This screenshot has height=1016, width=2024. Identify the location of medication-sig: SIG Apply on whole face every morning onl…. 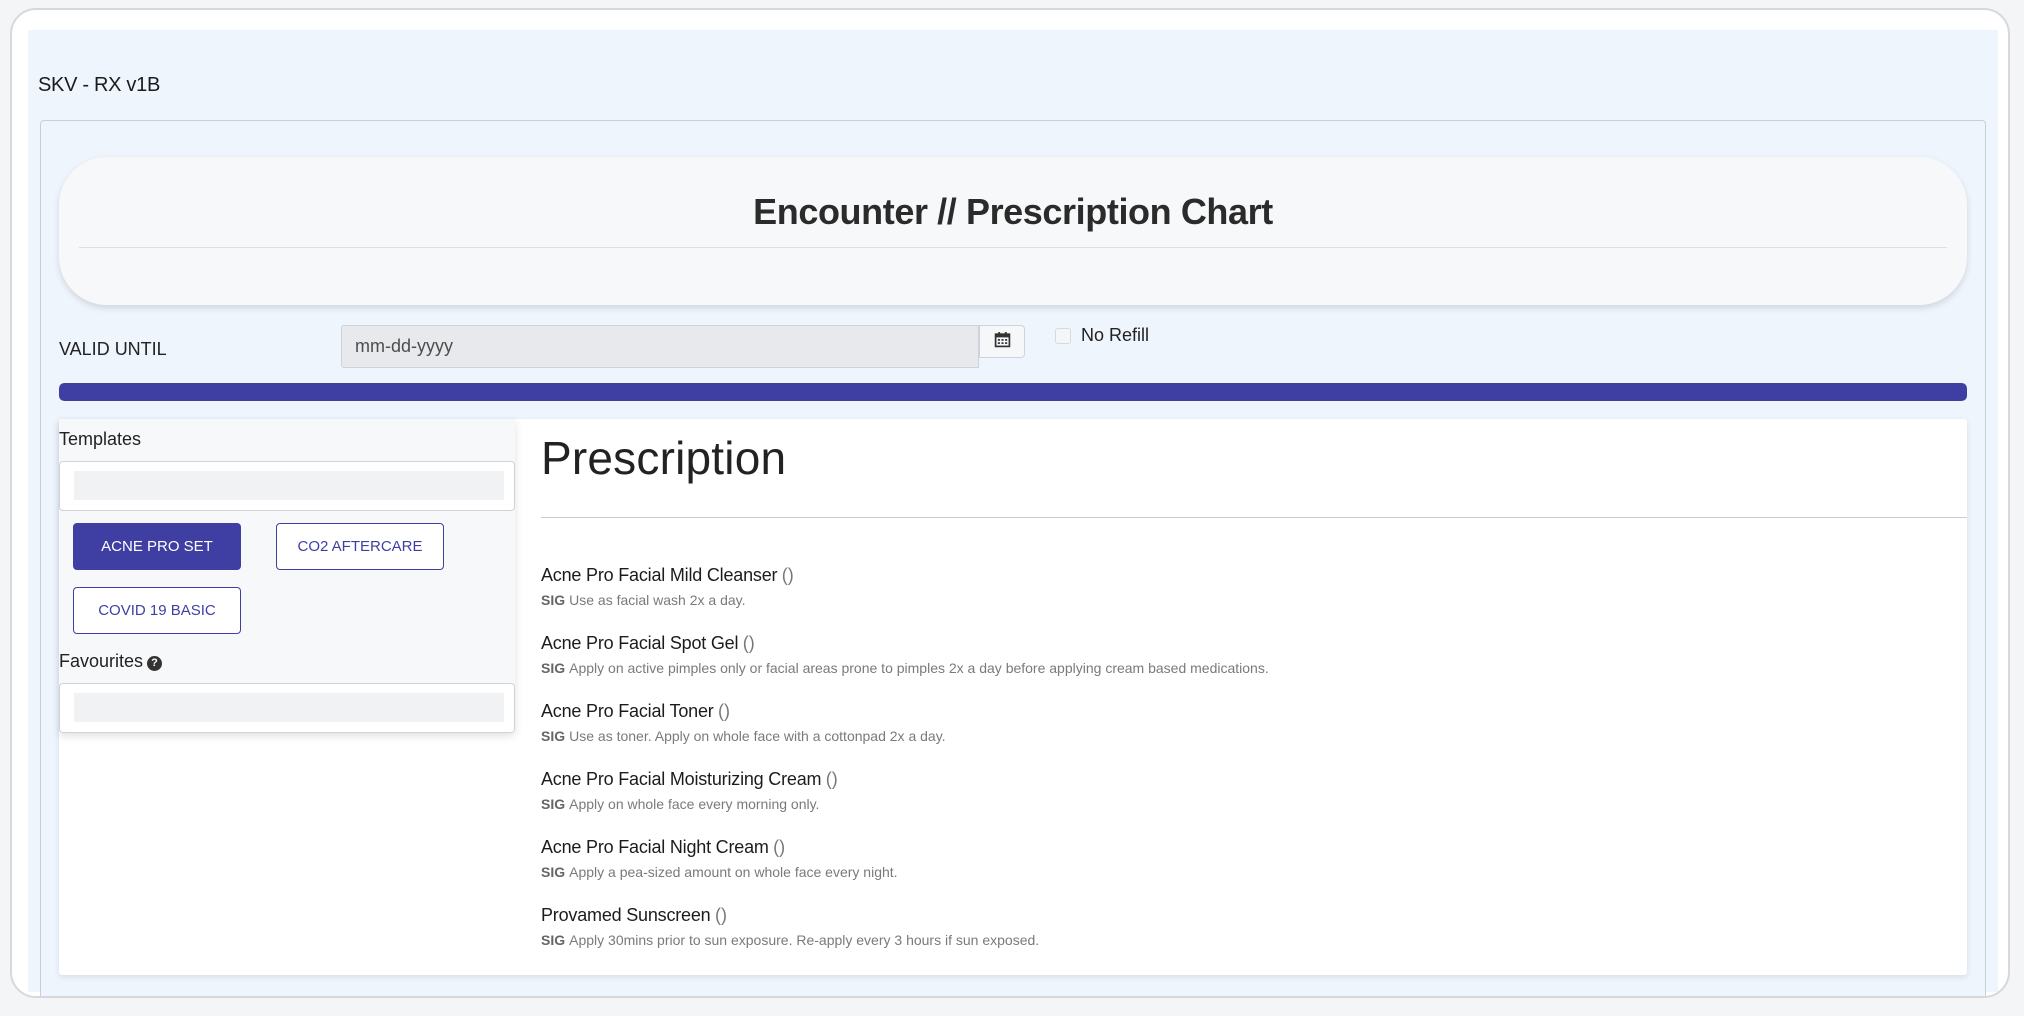
(1241, 804).